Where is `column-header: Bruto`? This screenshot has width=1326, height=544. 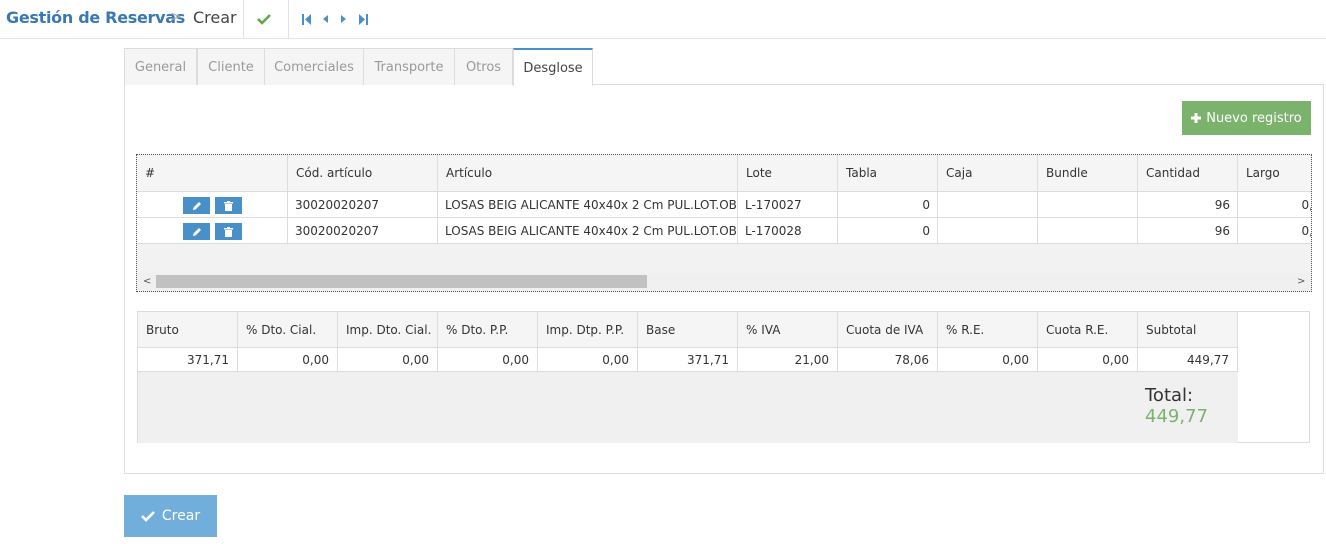 column-header: Bruto is located at coordinates (188, 329).